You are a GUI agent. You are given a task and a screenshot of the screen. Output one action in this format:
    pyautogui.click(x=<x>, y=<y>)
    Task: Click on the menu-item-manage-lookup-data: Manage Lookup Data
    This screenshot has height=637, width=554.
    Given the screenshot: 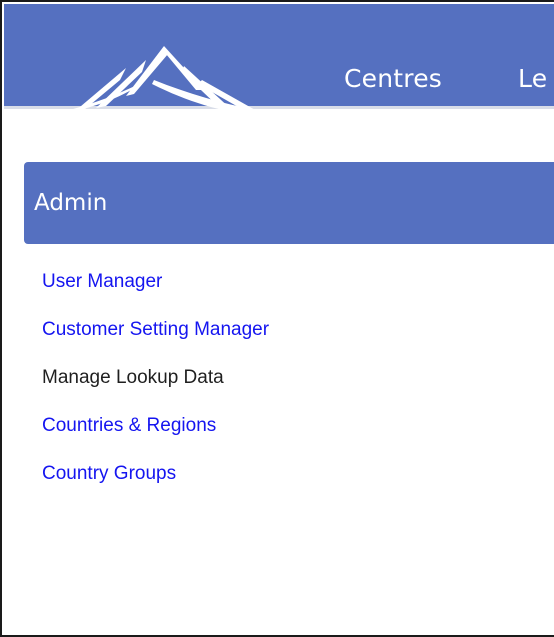 What is the action you would take?
    pyautogui.click(x=133, y=377)
    